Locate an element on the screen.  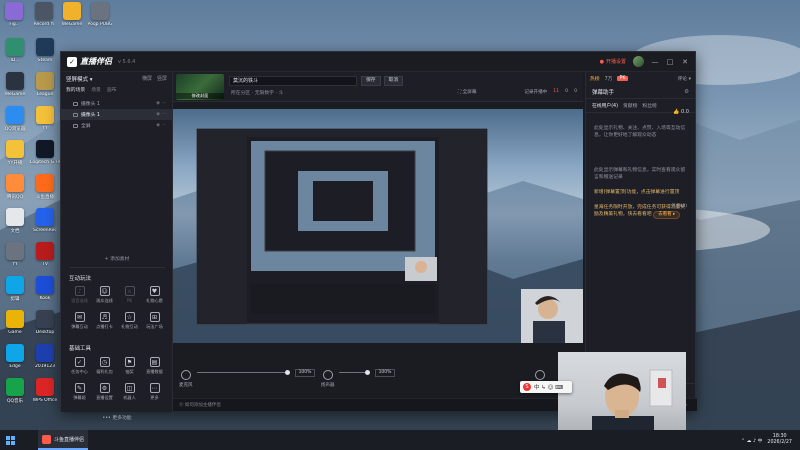
desktop-icon: Logitech G HUB is located at coordinates (45, 152).